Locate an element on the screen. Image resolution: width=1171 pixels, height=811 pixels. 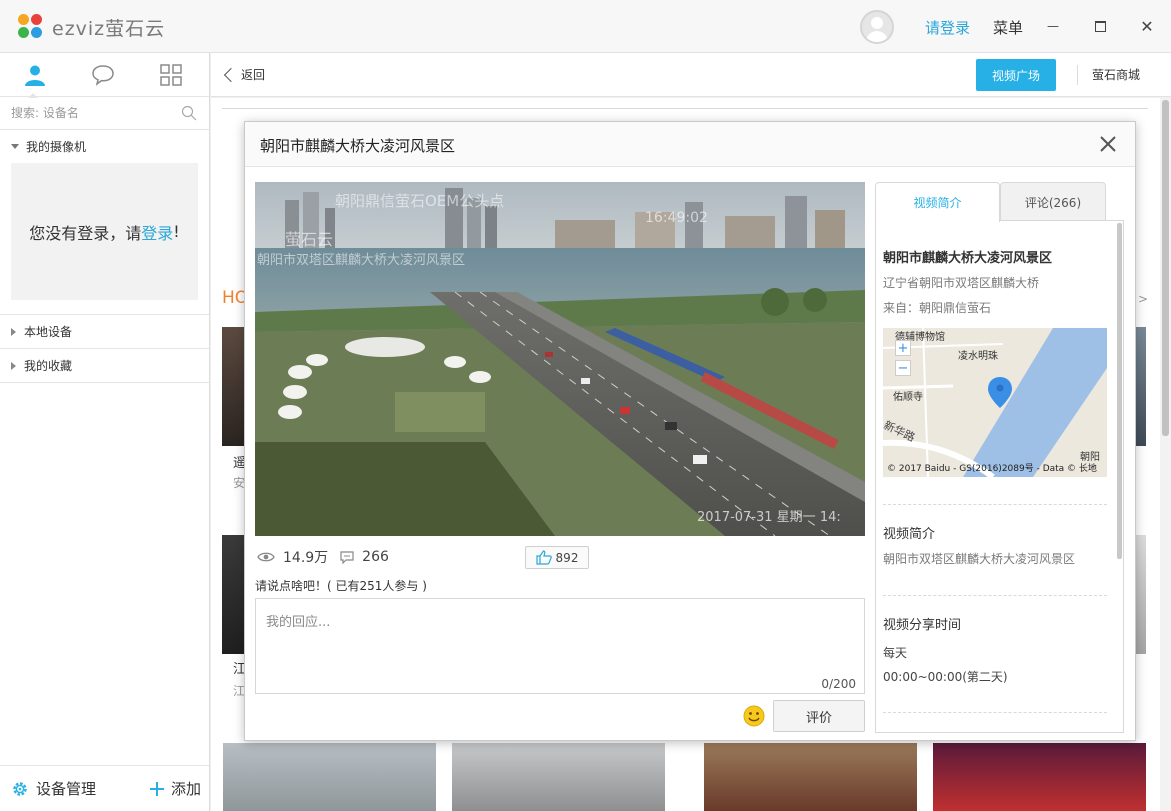
close-icon: ✕ is located at coordinates (1147, 26).